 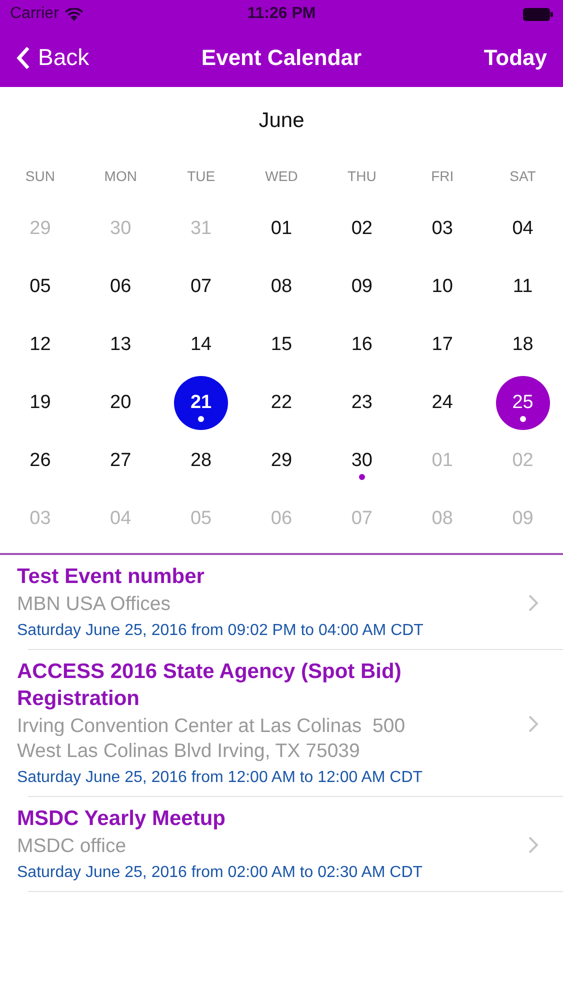 What do you see at coordinates (442, 176) in the screenshot?
I see `weekday-label: FRI` at bounding box center [442, 176].